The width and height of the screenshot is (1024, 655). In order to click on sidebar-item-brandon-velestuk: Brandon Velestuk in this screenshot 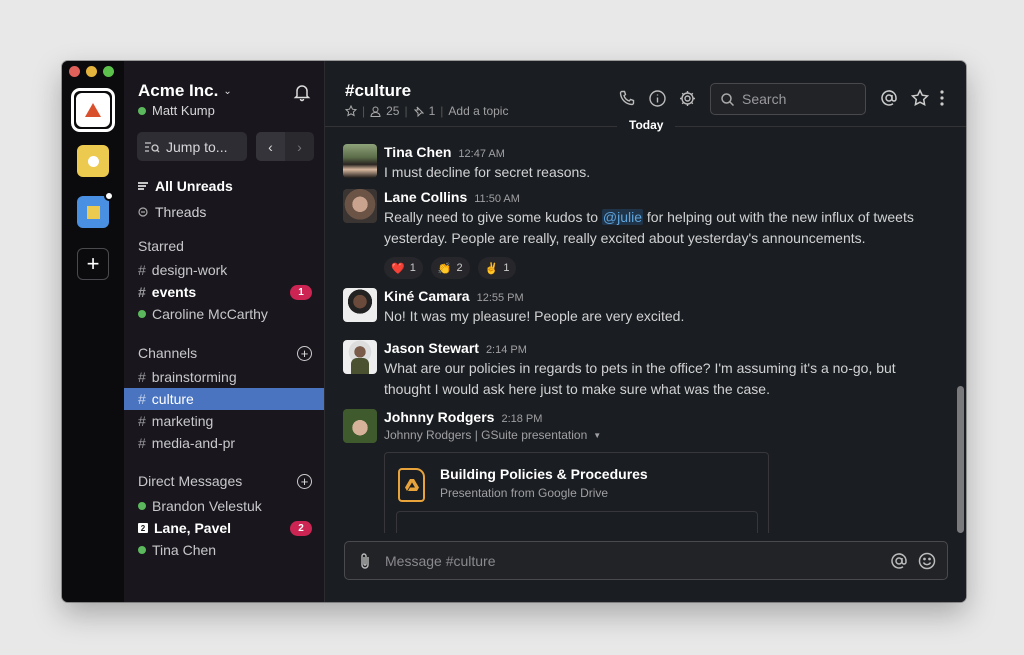, I will do `click(224, 506)`.